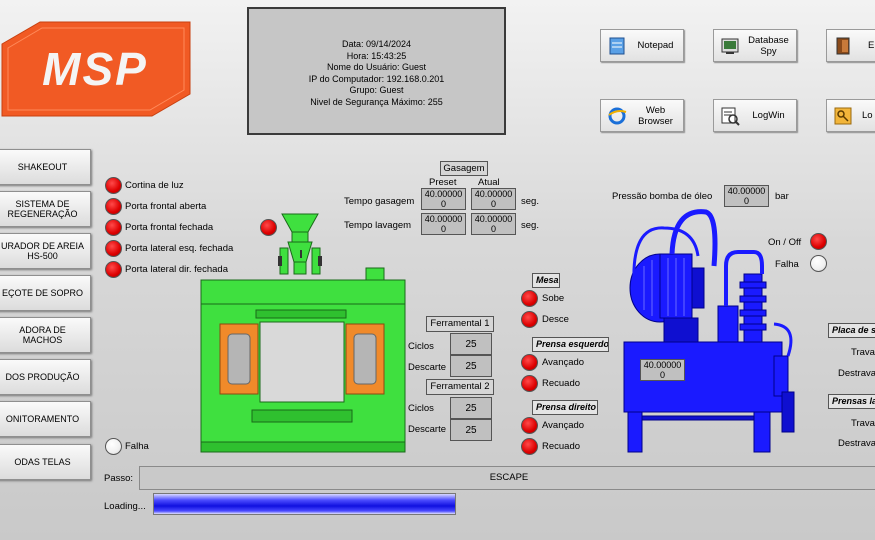 This screenshot has width=875, height=540. Describe the element at coordinates (561, 383) in the screenshot. I see `prensa-esq-recuado-label: Recuado` at that location.